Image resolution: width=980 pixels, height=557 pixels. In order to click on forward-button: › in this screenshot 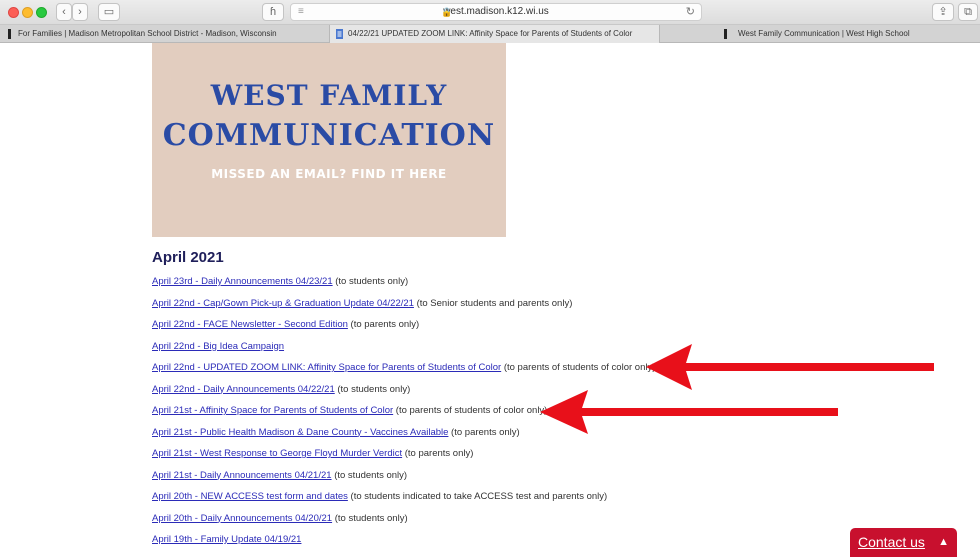, I will do `click(80, 12)`.